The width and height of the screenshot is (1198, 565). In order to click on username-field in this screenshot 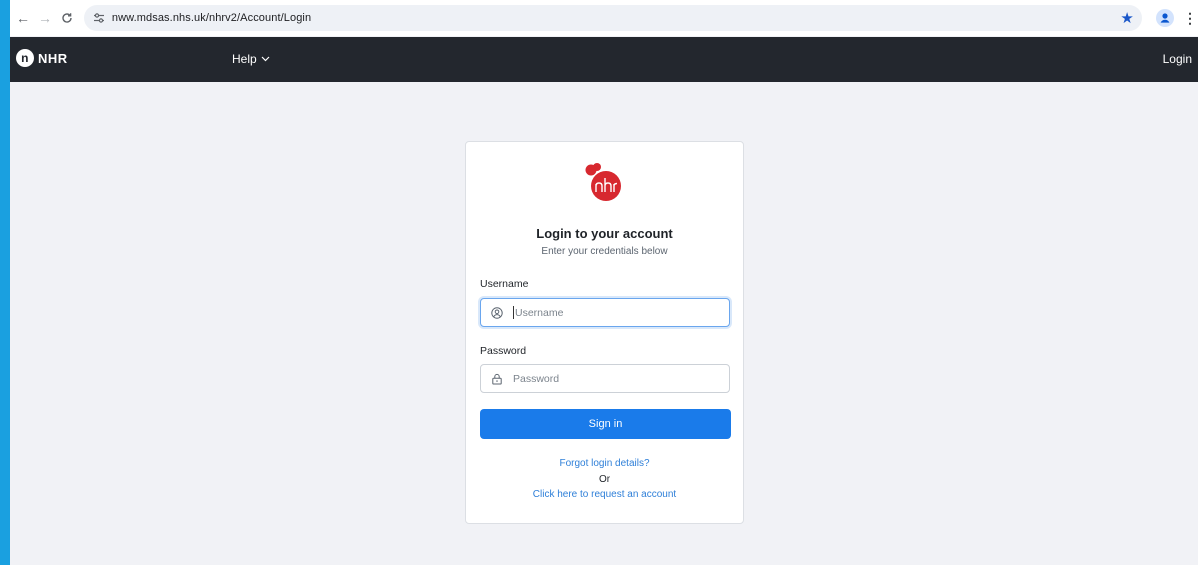, I will do `click(605, 312)`.